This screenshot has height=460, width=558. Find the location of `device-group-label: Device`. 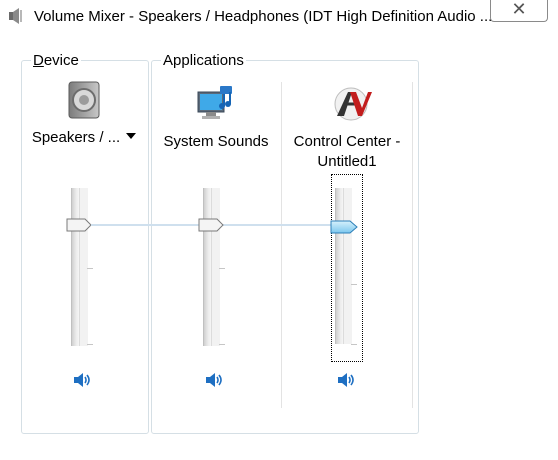

device-group-label: Device is located at coordinates (56, 60).